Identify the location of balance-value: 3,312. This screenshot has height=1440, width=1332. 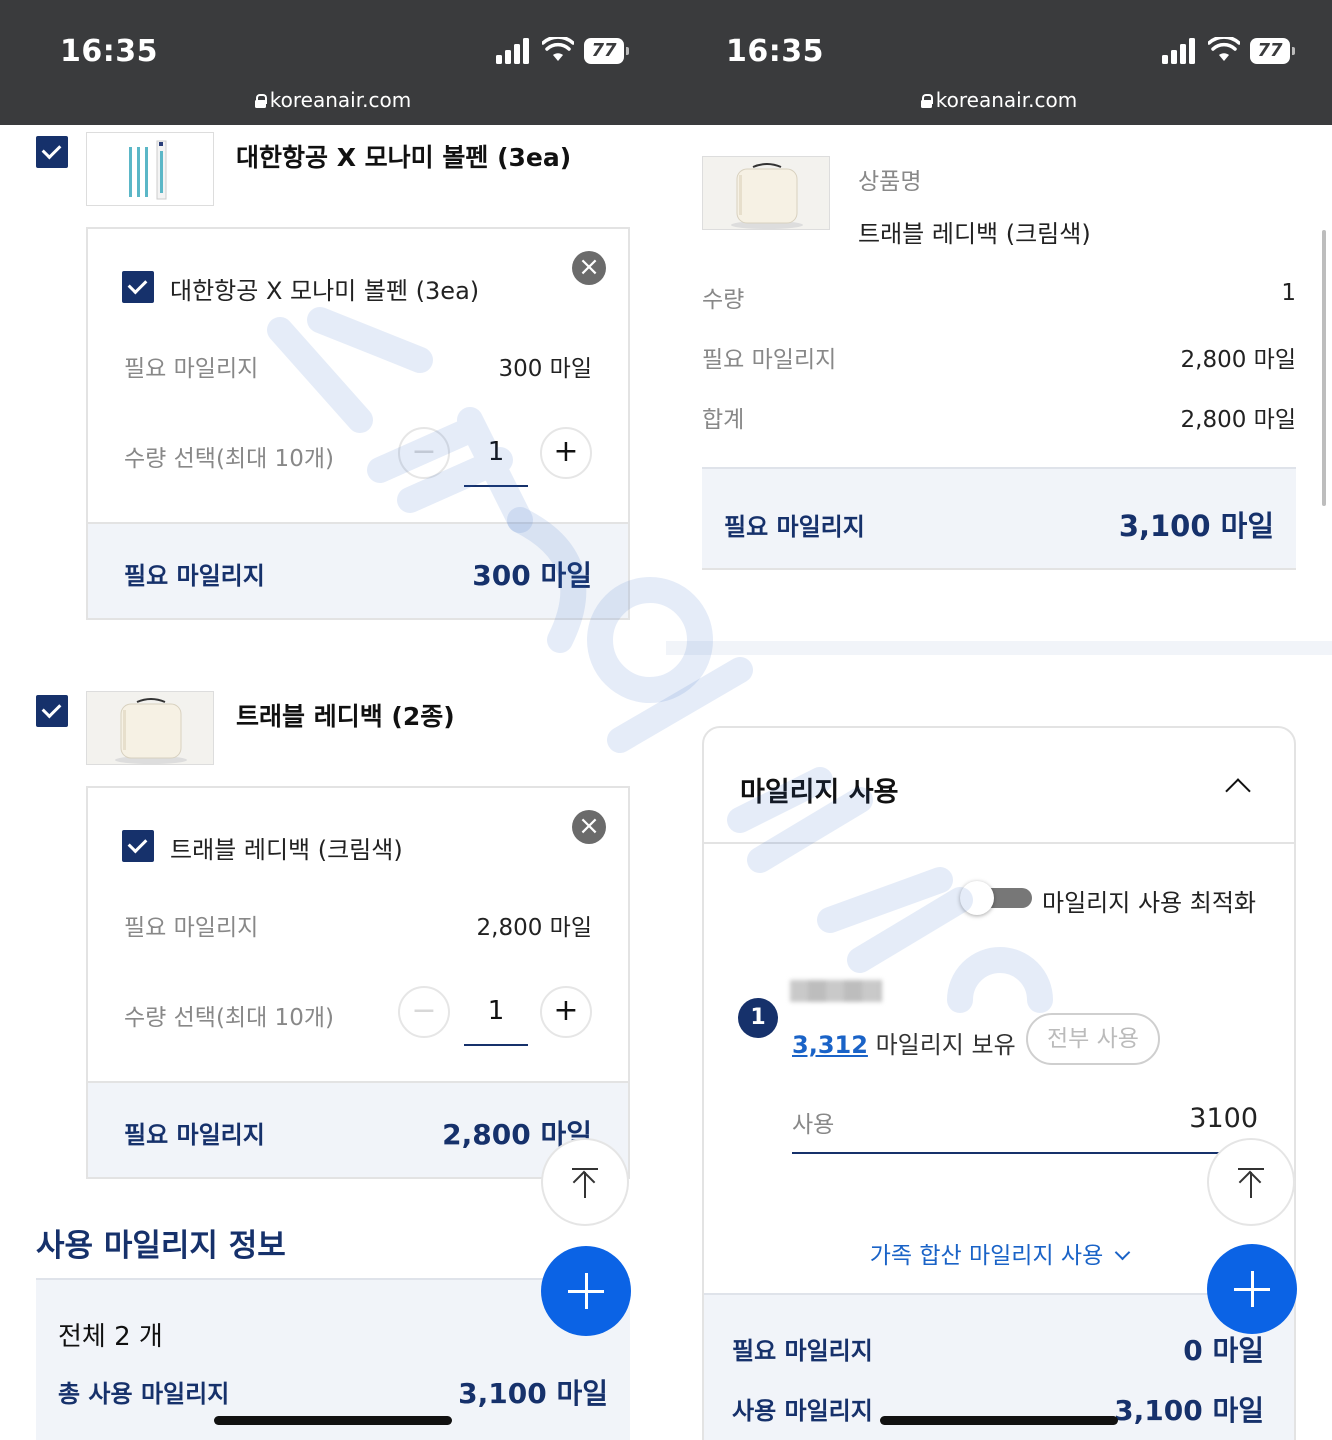
(830, 1045).